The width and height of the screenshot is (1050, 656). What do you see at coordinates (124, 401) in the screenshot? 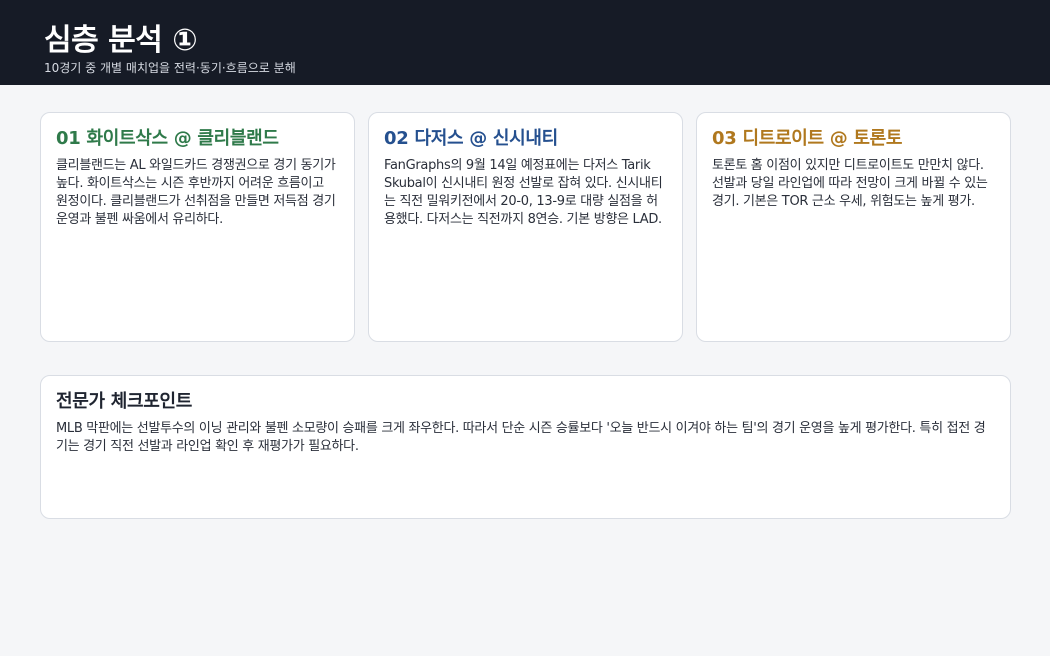
I see `expert-checkpoint-title: 전문가 체크포인트` at bounding box center [124, 401].